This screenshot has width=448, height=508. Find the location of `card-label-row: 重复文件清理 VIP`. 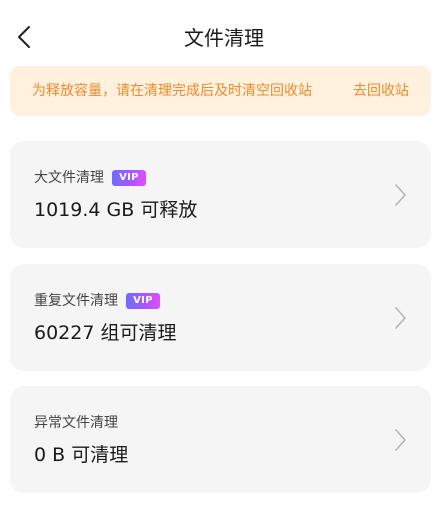

card-label-row: 重复文件清理 VIP is located at coordinates (97, 301).